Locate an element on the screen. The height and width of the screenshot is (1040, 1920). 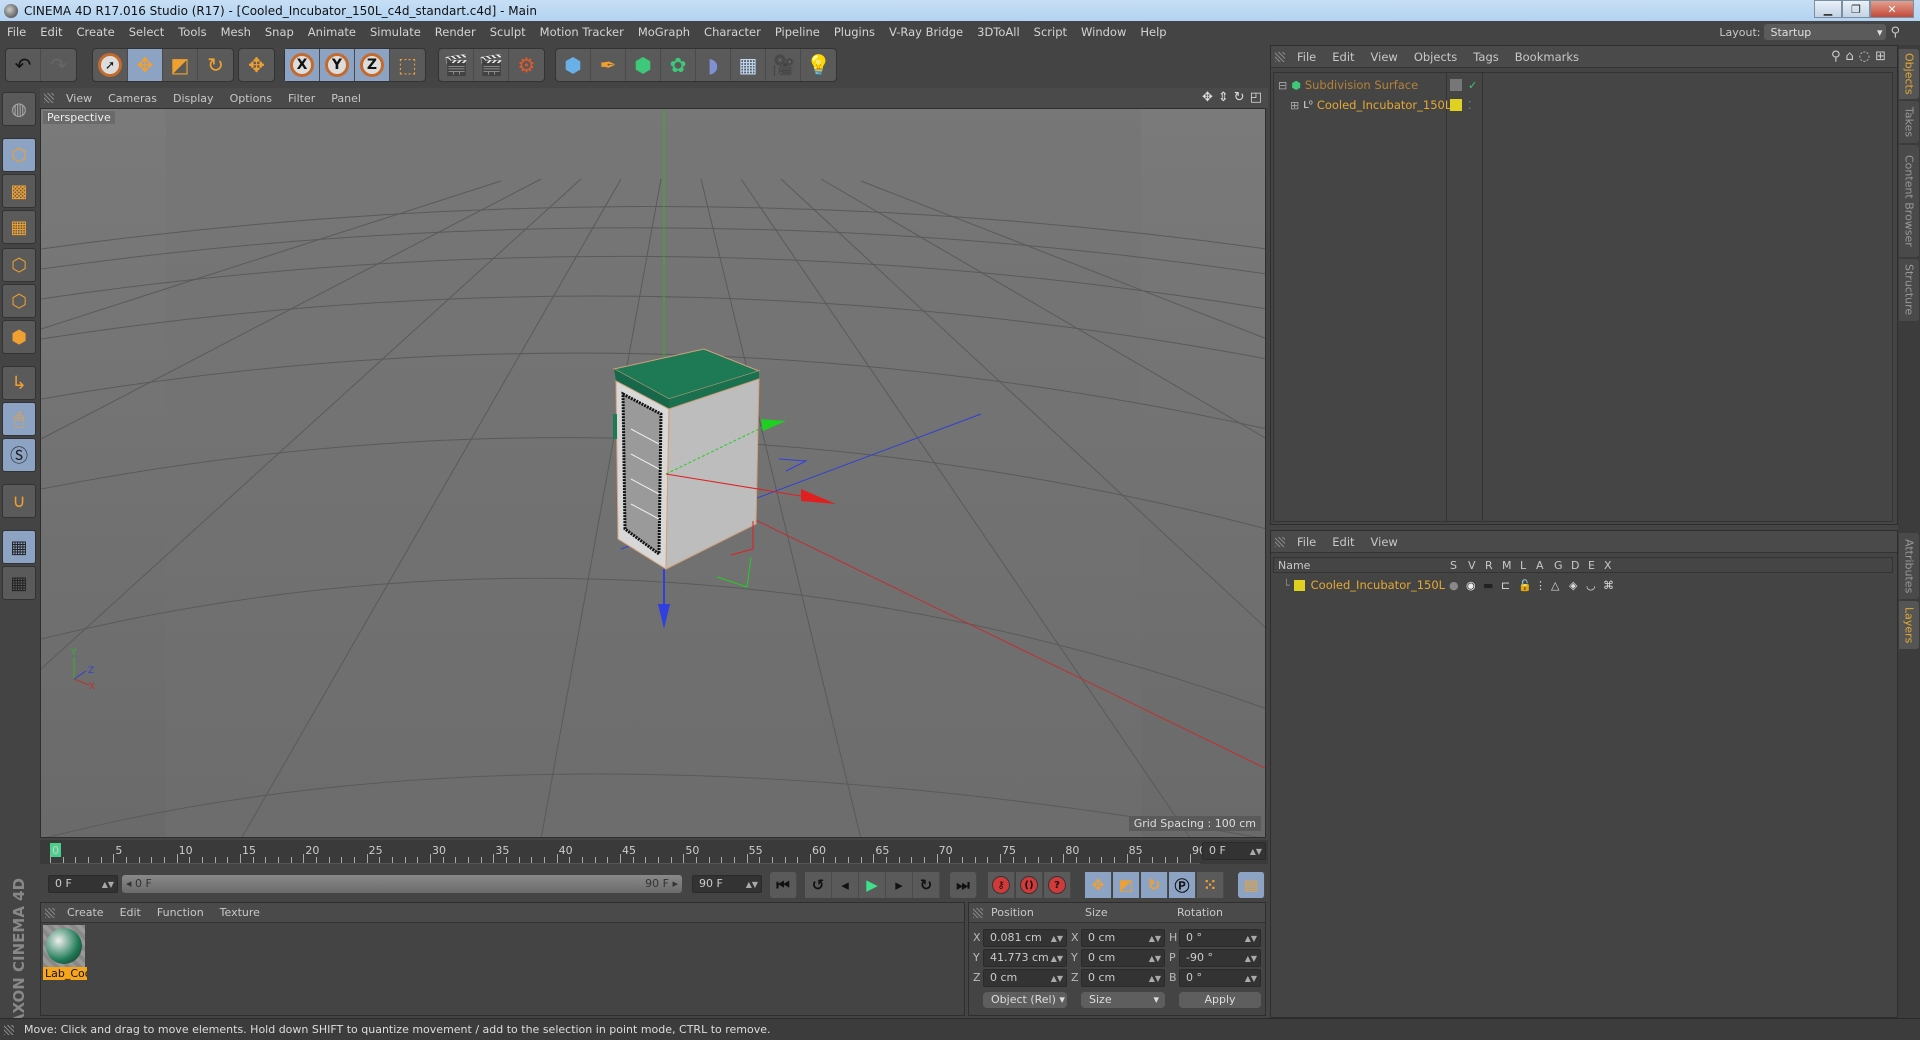
points-mode-icon: ⬡ is located at coordinates (19, 265).